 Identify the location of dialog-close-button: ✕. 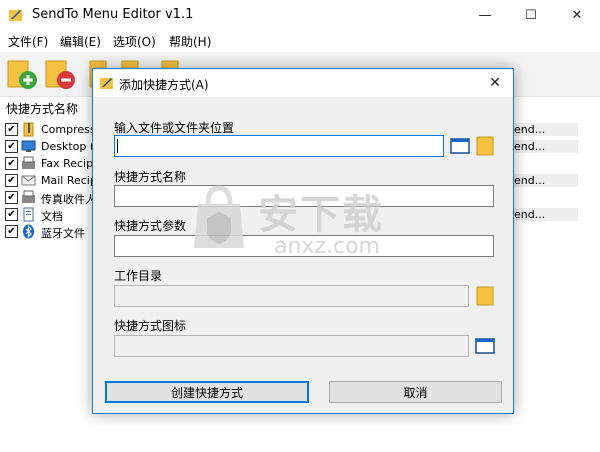
(495, 83).